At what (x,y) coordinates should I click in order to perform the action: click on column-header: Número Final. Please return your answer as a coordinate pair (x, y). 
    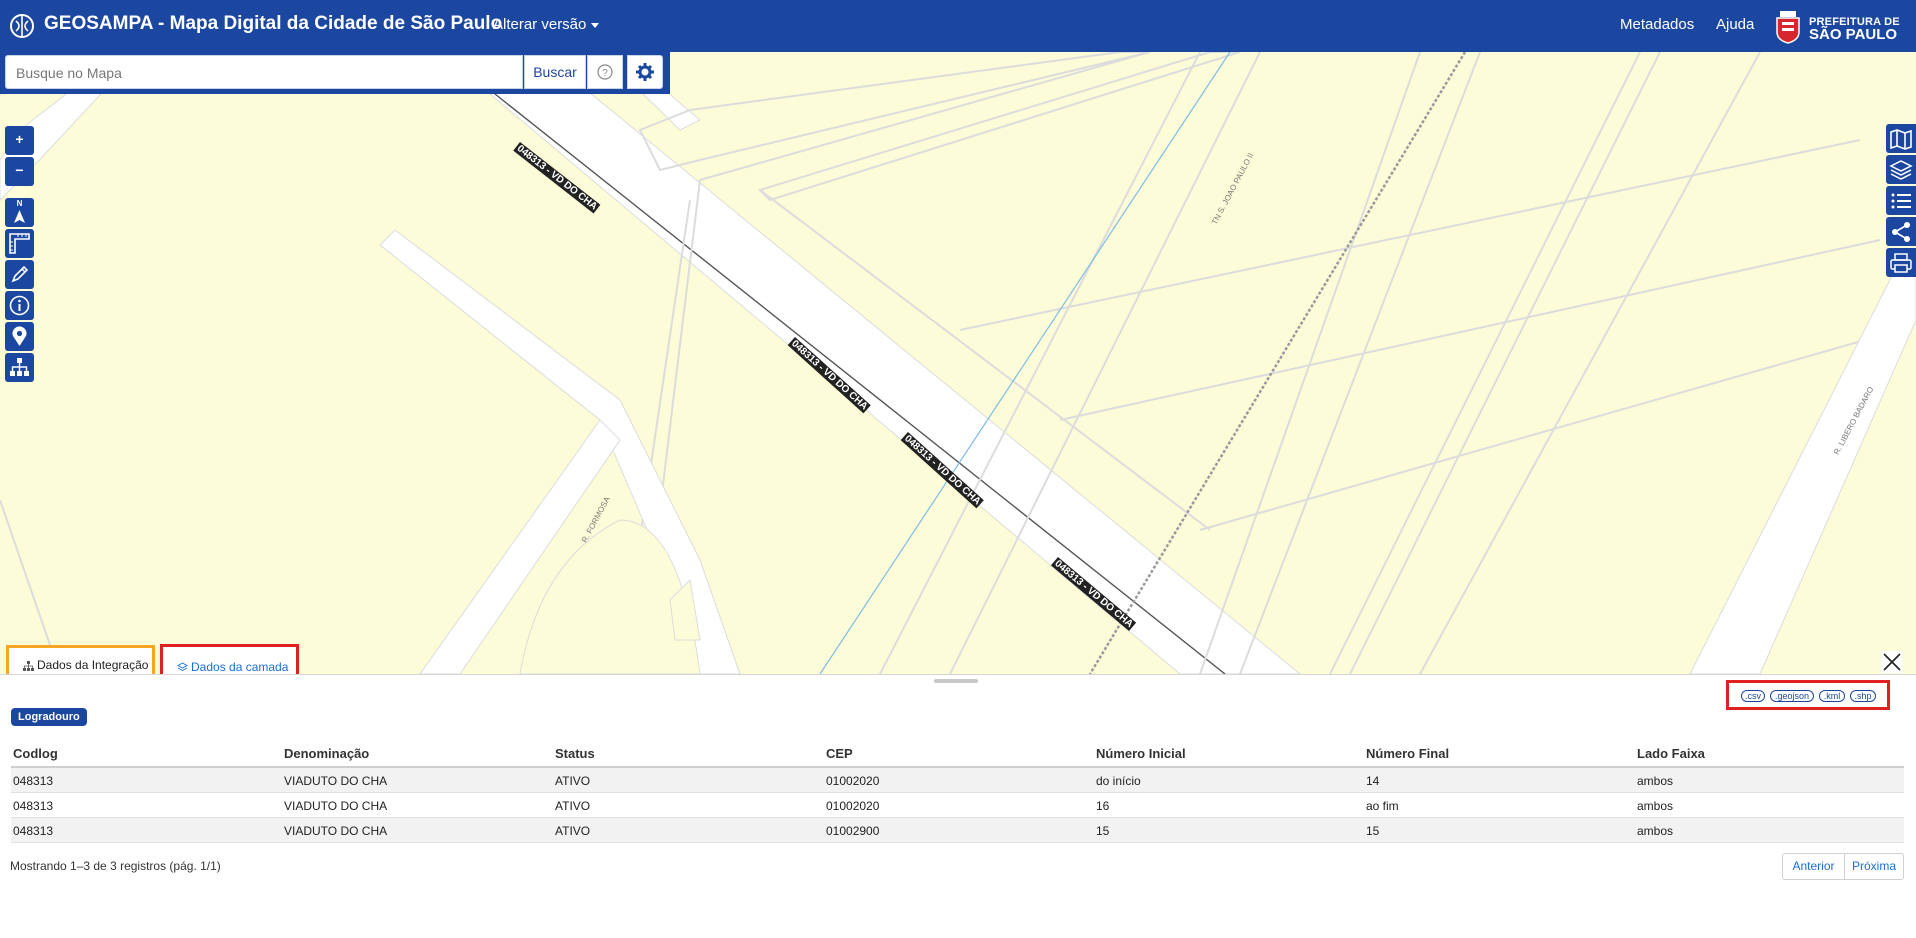
    Looking at the image, I should click on (1407, 753).